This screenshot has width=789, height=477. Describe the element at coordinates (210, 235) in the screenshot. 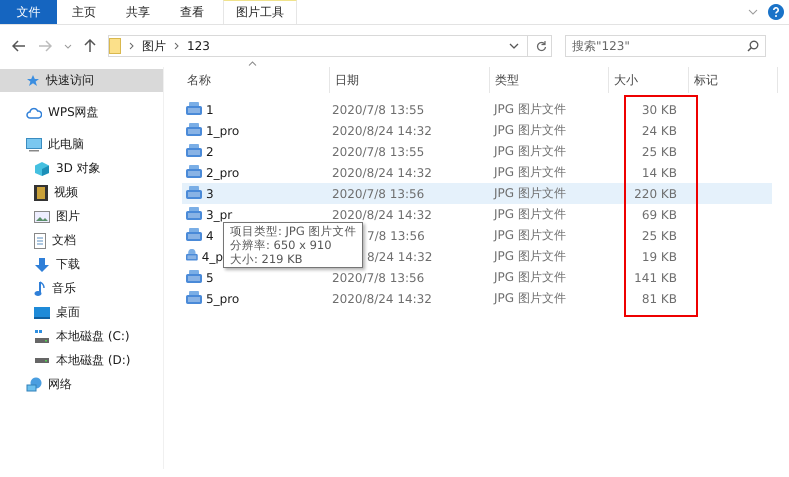

I see `file-name: 4` at that location.